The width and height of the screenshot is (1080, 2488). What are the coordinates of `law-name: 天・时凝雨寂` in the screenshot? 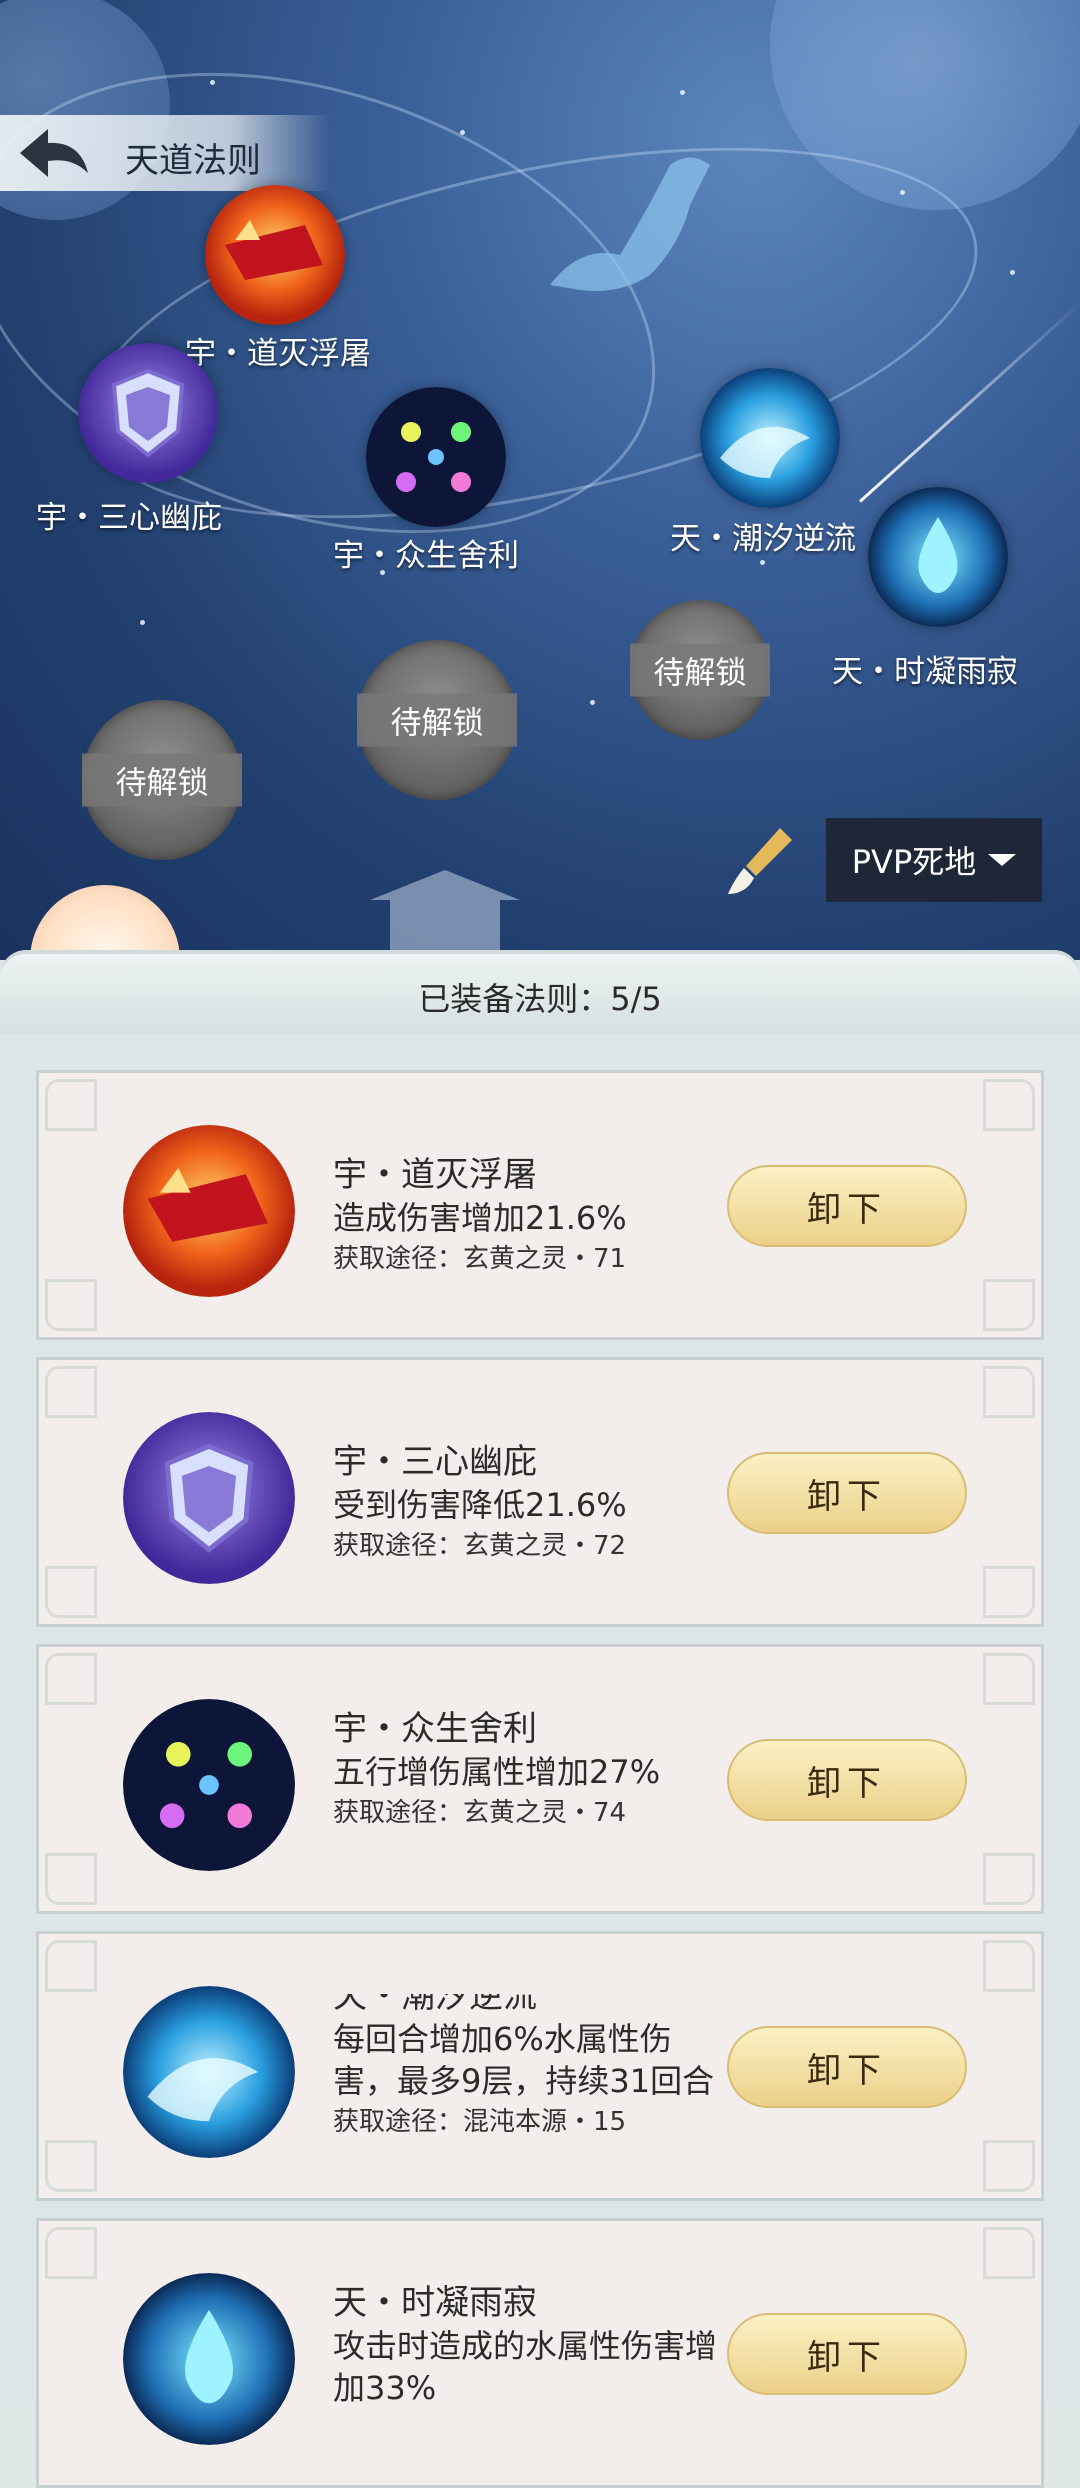 It's located at (435, 2303).